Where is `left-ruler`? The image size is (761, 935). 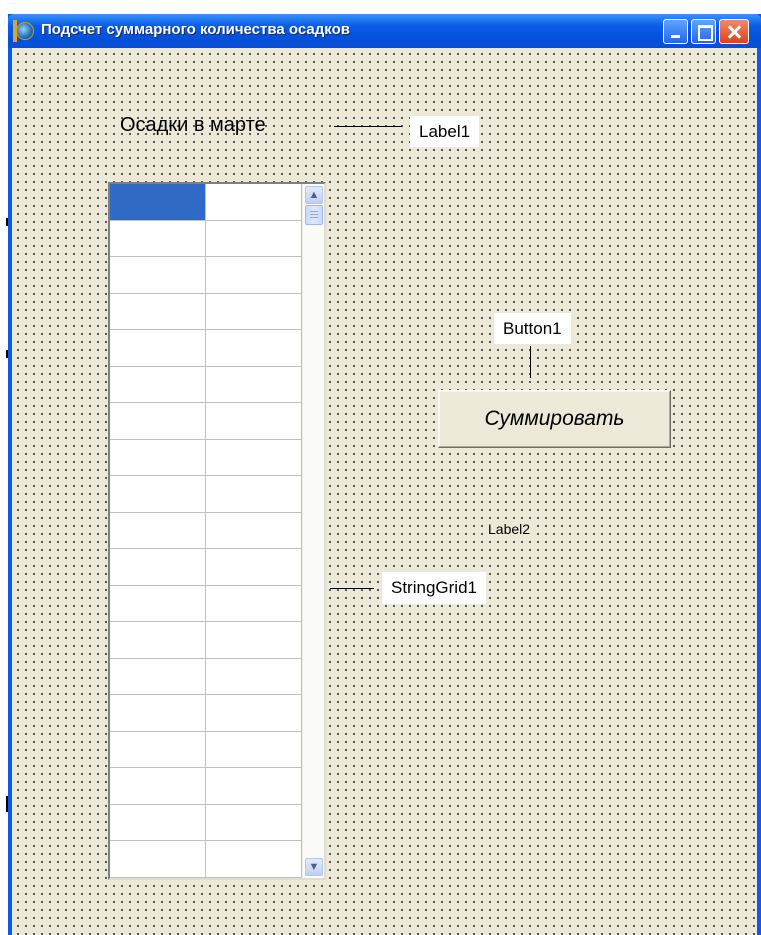 left-ruler is located at coordinates (4, 467).